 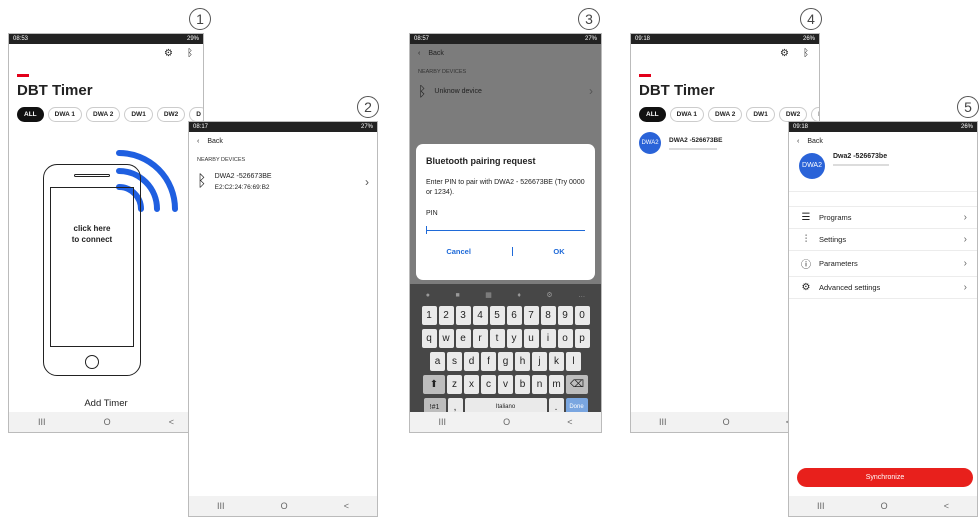 What do you see at coordinates (429, 315) in the screenshot?
I see `key: 1` at bounding box center [429, 315].